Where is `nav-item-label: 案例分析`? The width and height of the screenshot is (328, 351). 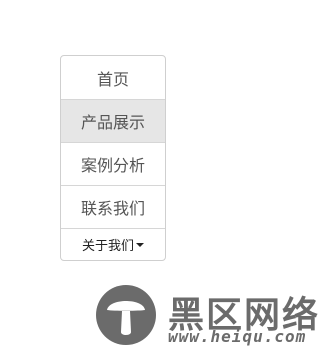
nav-item-label: 案例分析 is located at coordinates (112, 165).